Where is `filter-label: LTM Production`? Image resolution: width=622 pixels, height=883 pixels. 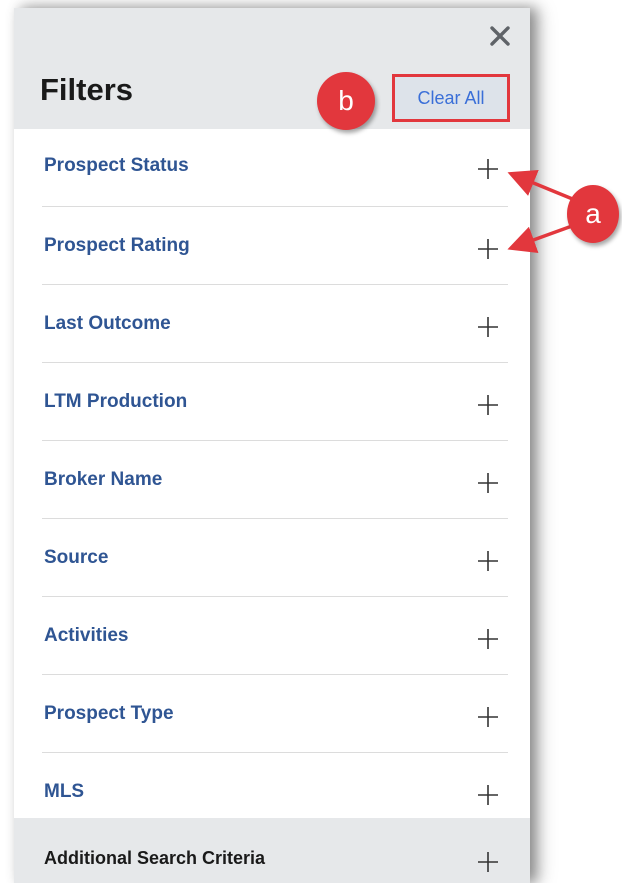
filter-label: LTM Production is located at coordinates (116, 401).